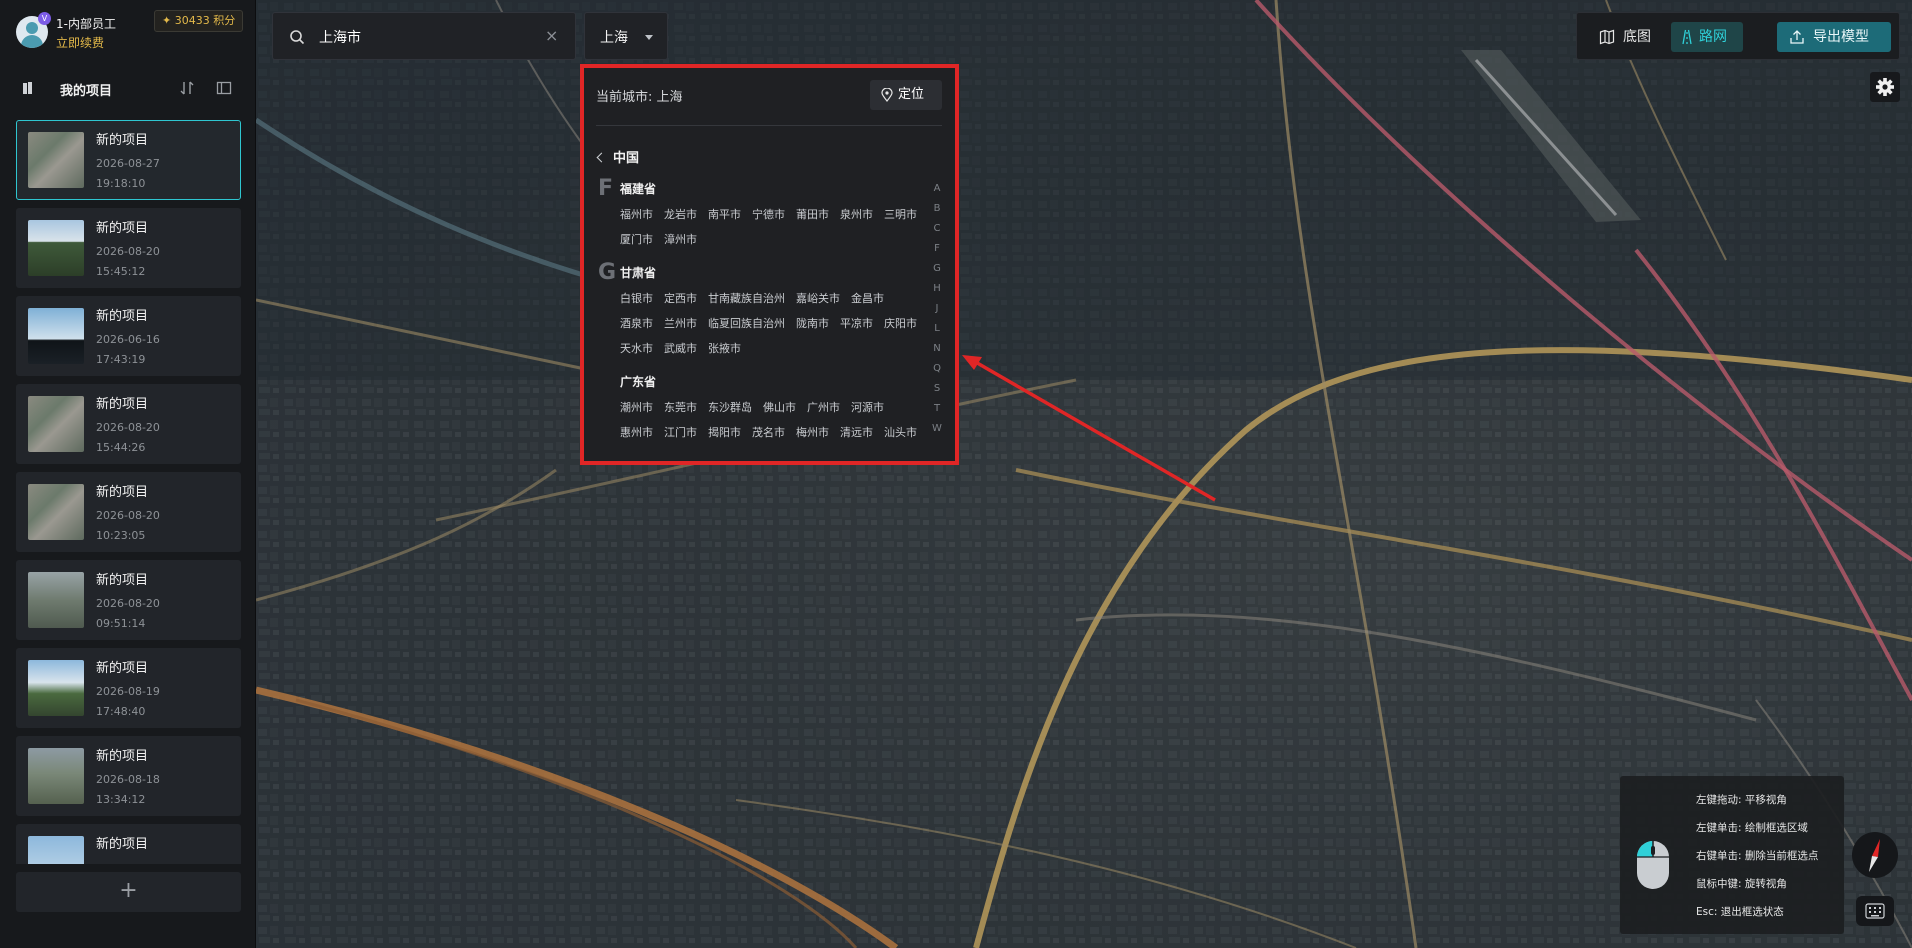 The image size is (1912, 948). Describe the element at coordinates (636, 432) in the screenshot. I see `city-option: 惠州市` at that location.